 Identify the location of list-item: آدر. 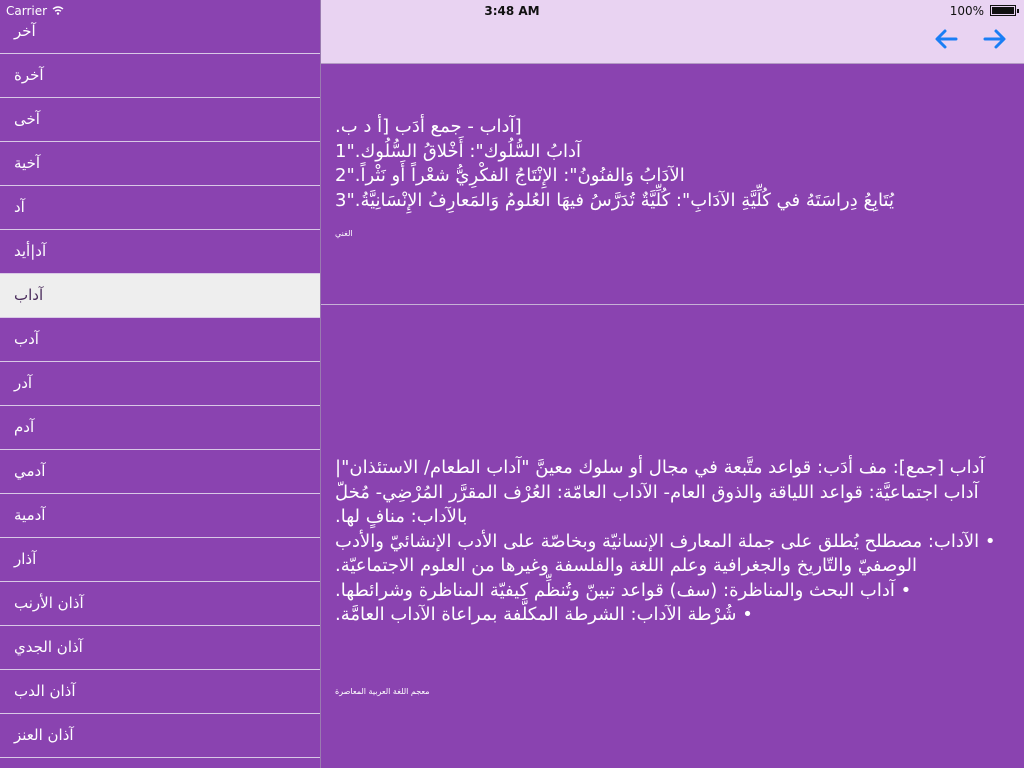
(160, 384).